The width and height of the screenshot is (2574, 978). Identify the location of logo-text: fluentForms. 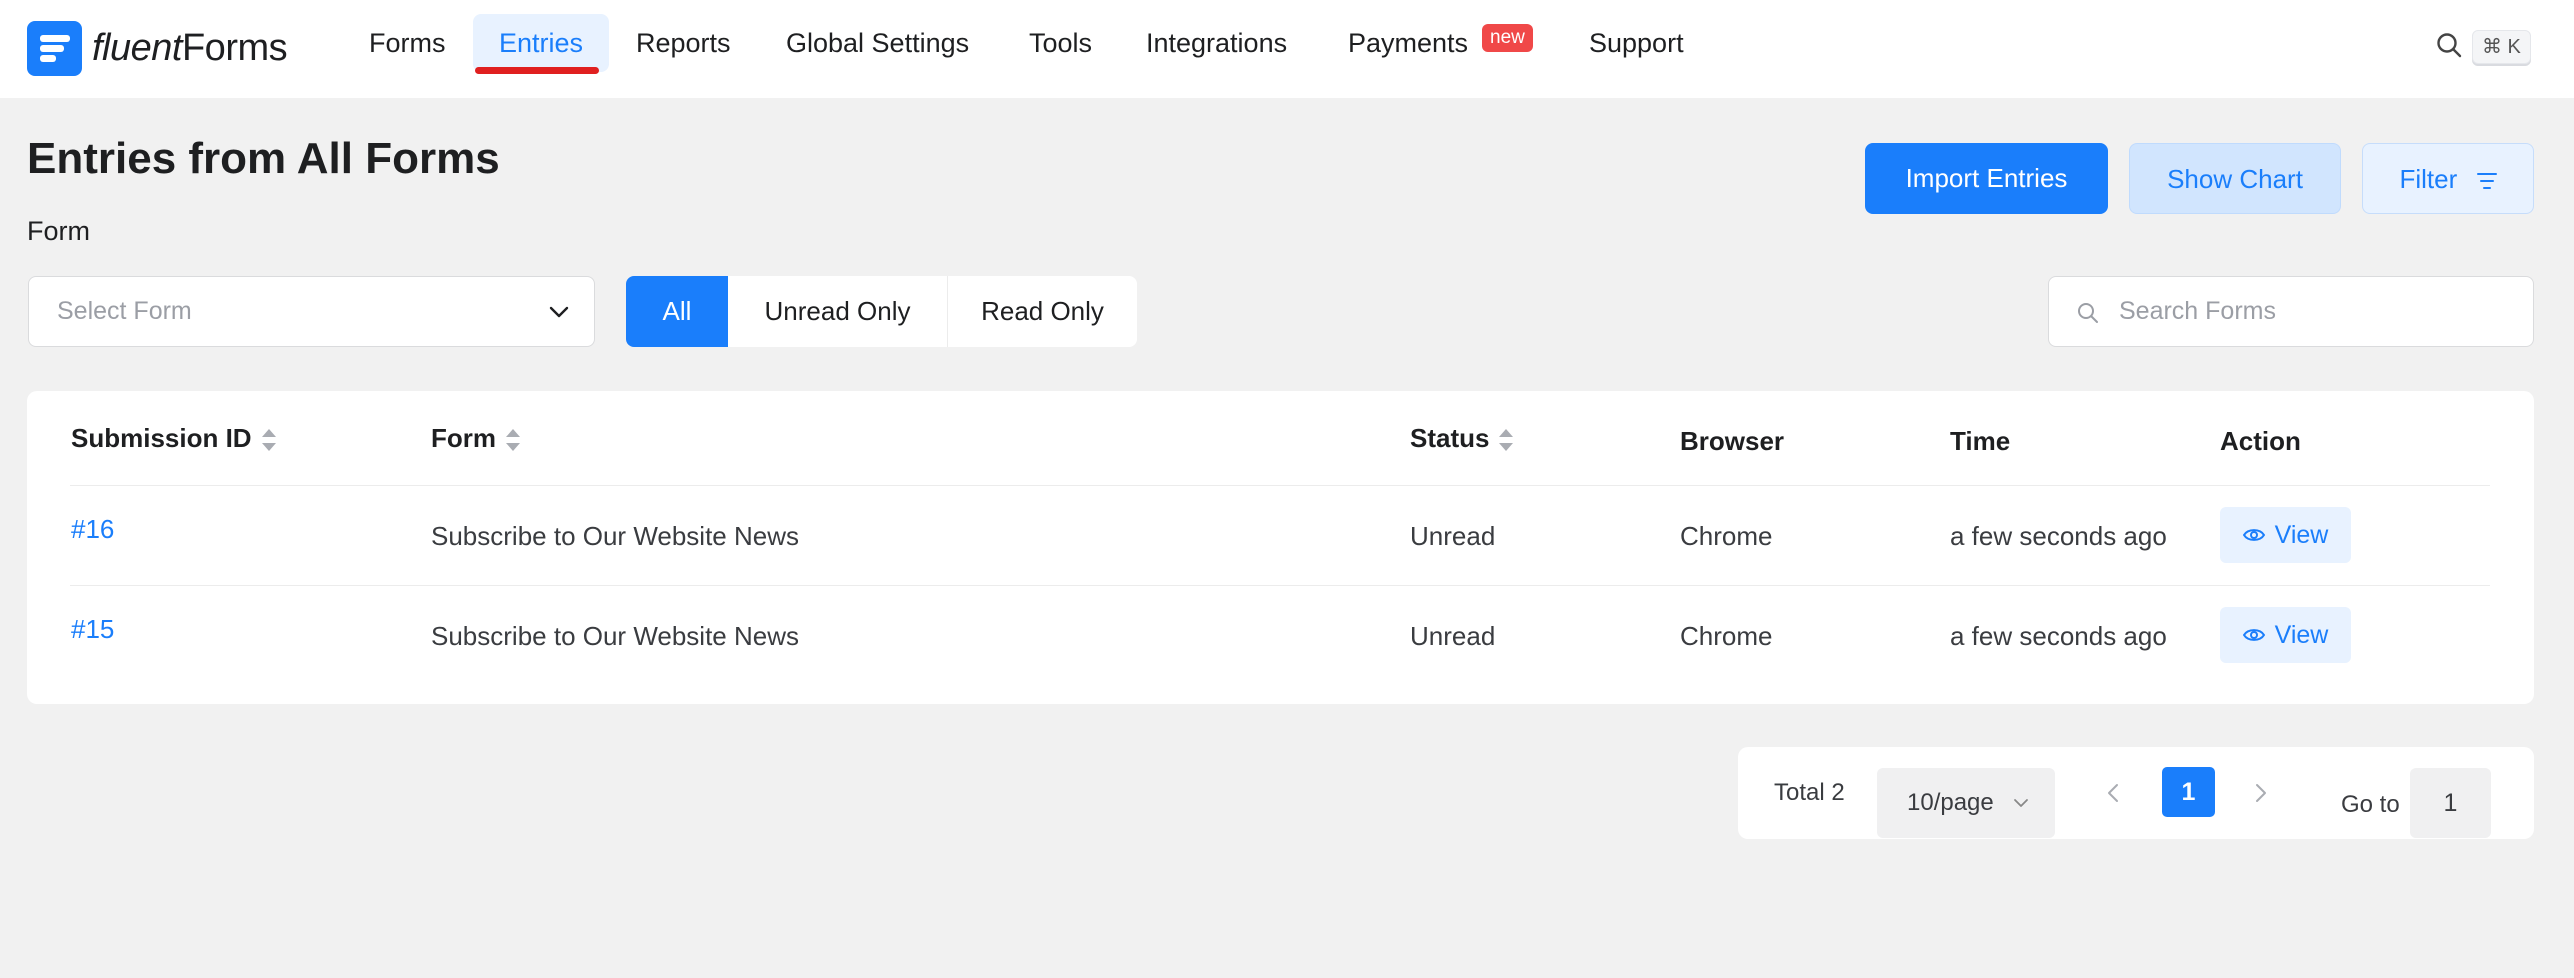
(190, 48).